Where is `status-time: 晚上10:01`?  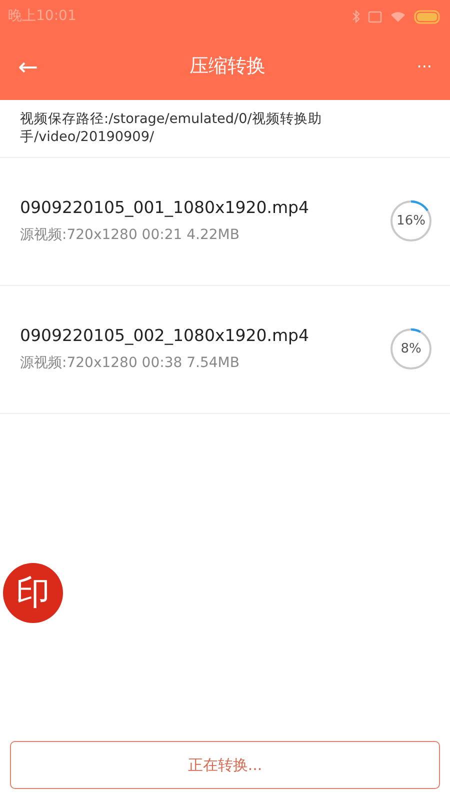
status-time: 晚上10:01 is located at coordinates (42, 16).